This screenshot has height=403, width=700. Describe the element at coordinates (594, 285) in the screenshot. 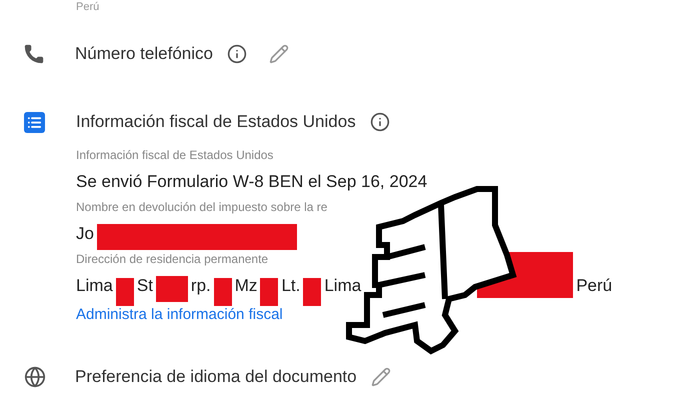

I see `field-value: Perú` at that location.